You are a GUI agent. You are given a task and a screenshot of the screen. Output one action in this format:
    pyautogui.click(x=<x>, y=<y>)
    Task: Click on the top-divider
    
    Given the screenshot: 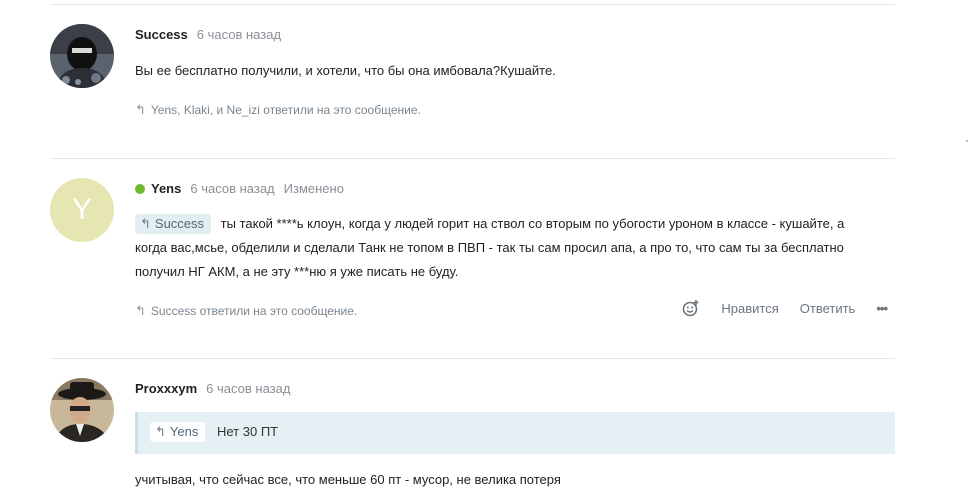 What is the action you would take?
    pyautogui.click(x=472, y=4)
    